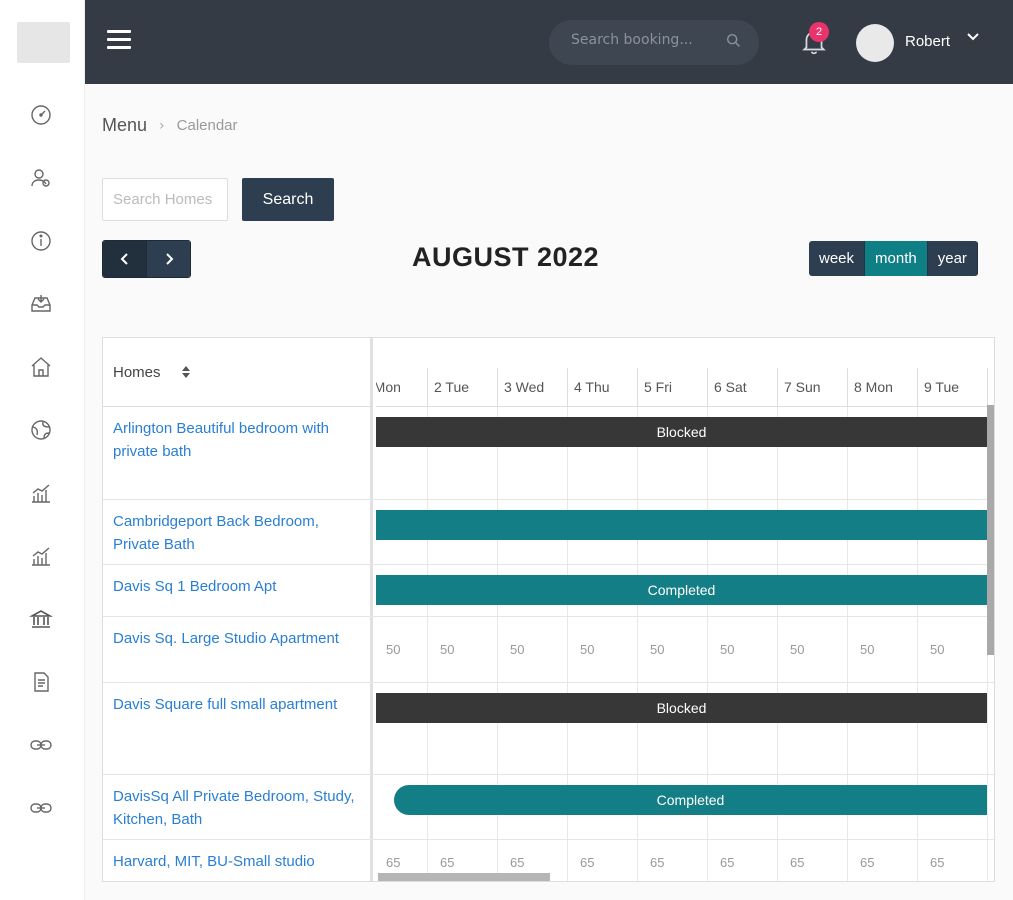 Image resolution: width=1013 pixels, height=900 pixels. Describe the element at coordinates (927, 41) in the screenshot. I see `username: Robert` at that location.